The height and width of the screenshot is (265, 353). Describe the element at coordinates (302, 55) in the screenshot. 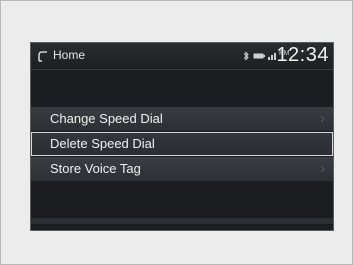

I see `clock-time: 12:34` at that location.